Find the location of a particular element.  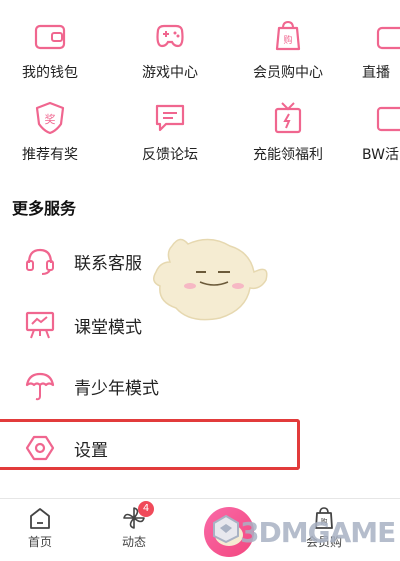

bw-icon is located at coordinates (388, 119).